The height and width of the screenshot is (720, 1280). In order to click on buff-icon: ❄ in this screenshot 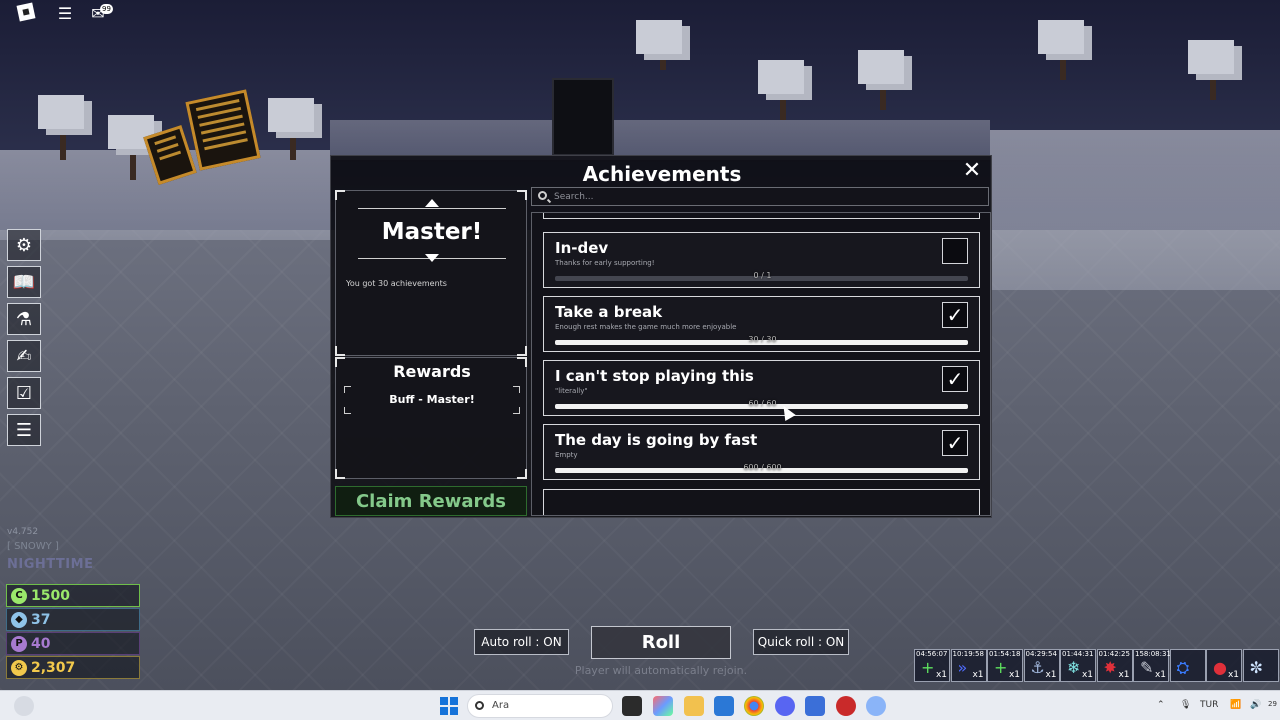, I will do `click(1074, 667)`.